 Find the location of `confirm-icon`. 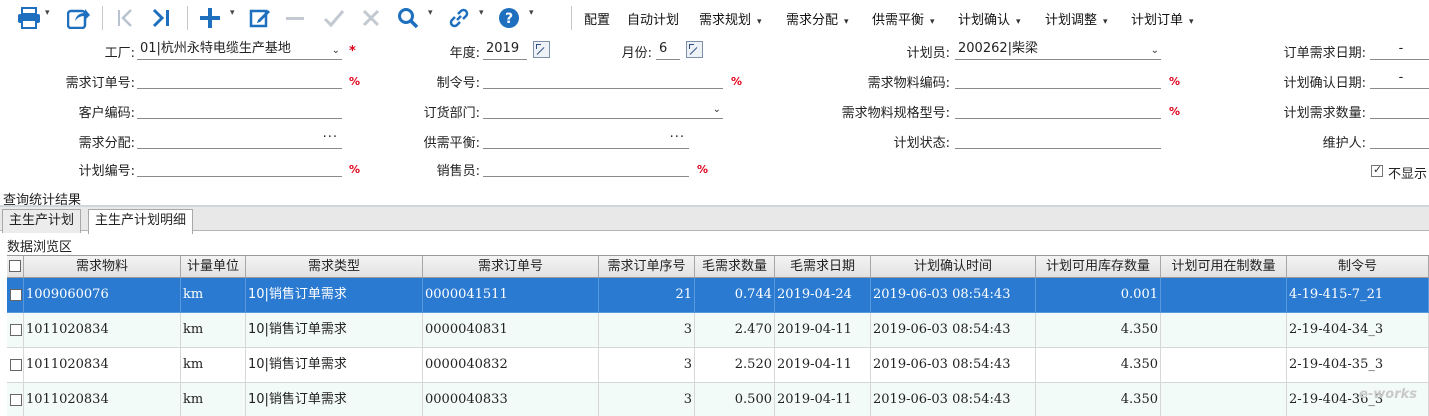

confirm-icon is located at coordinates (334, 18).